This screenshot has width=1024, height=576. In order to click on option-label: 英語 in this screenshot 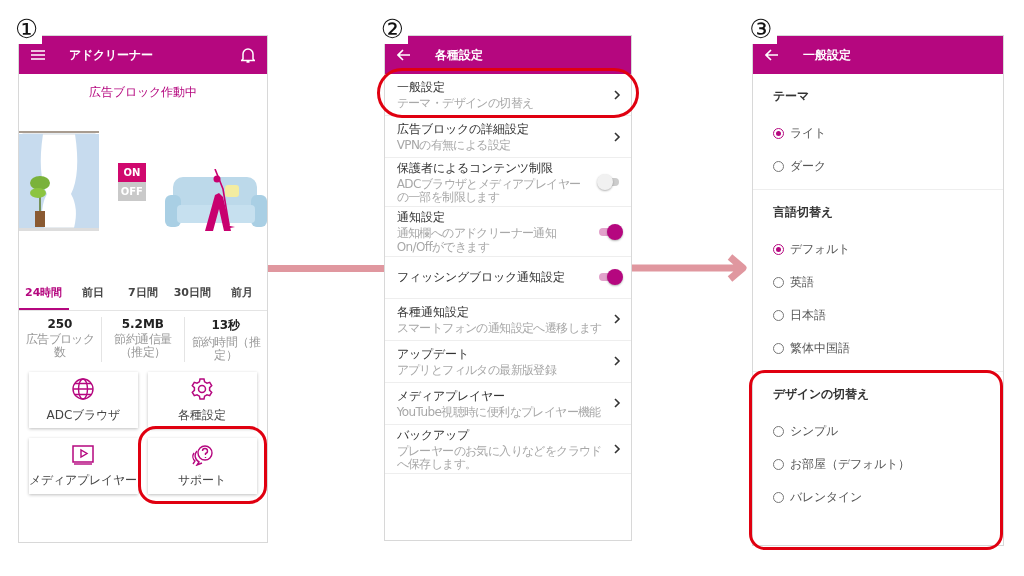, I will do `click(802, 282)`.